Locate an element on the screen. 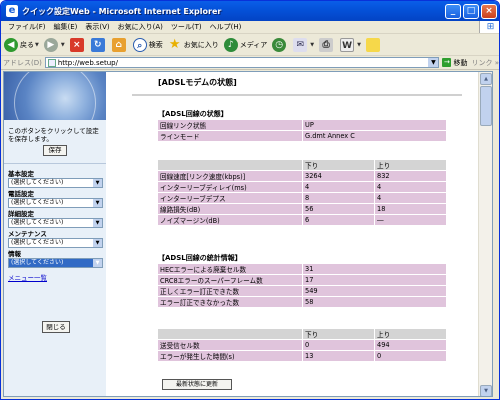 The height and width of the screenshot is (400, 500). menu-view: 表示(V) is located at coordinates (97, 27).